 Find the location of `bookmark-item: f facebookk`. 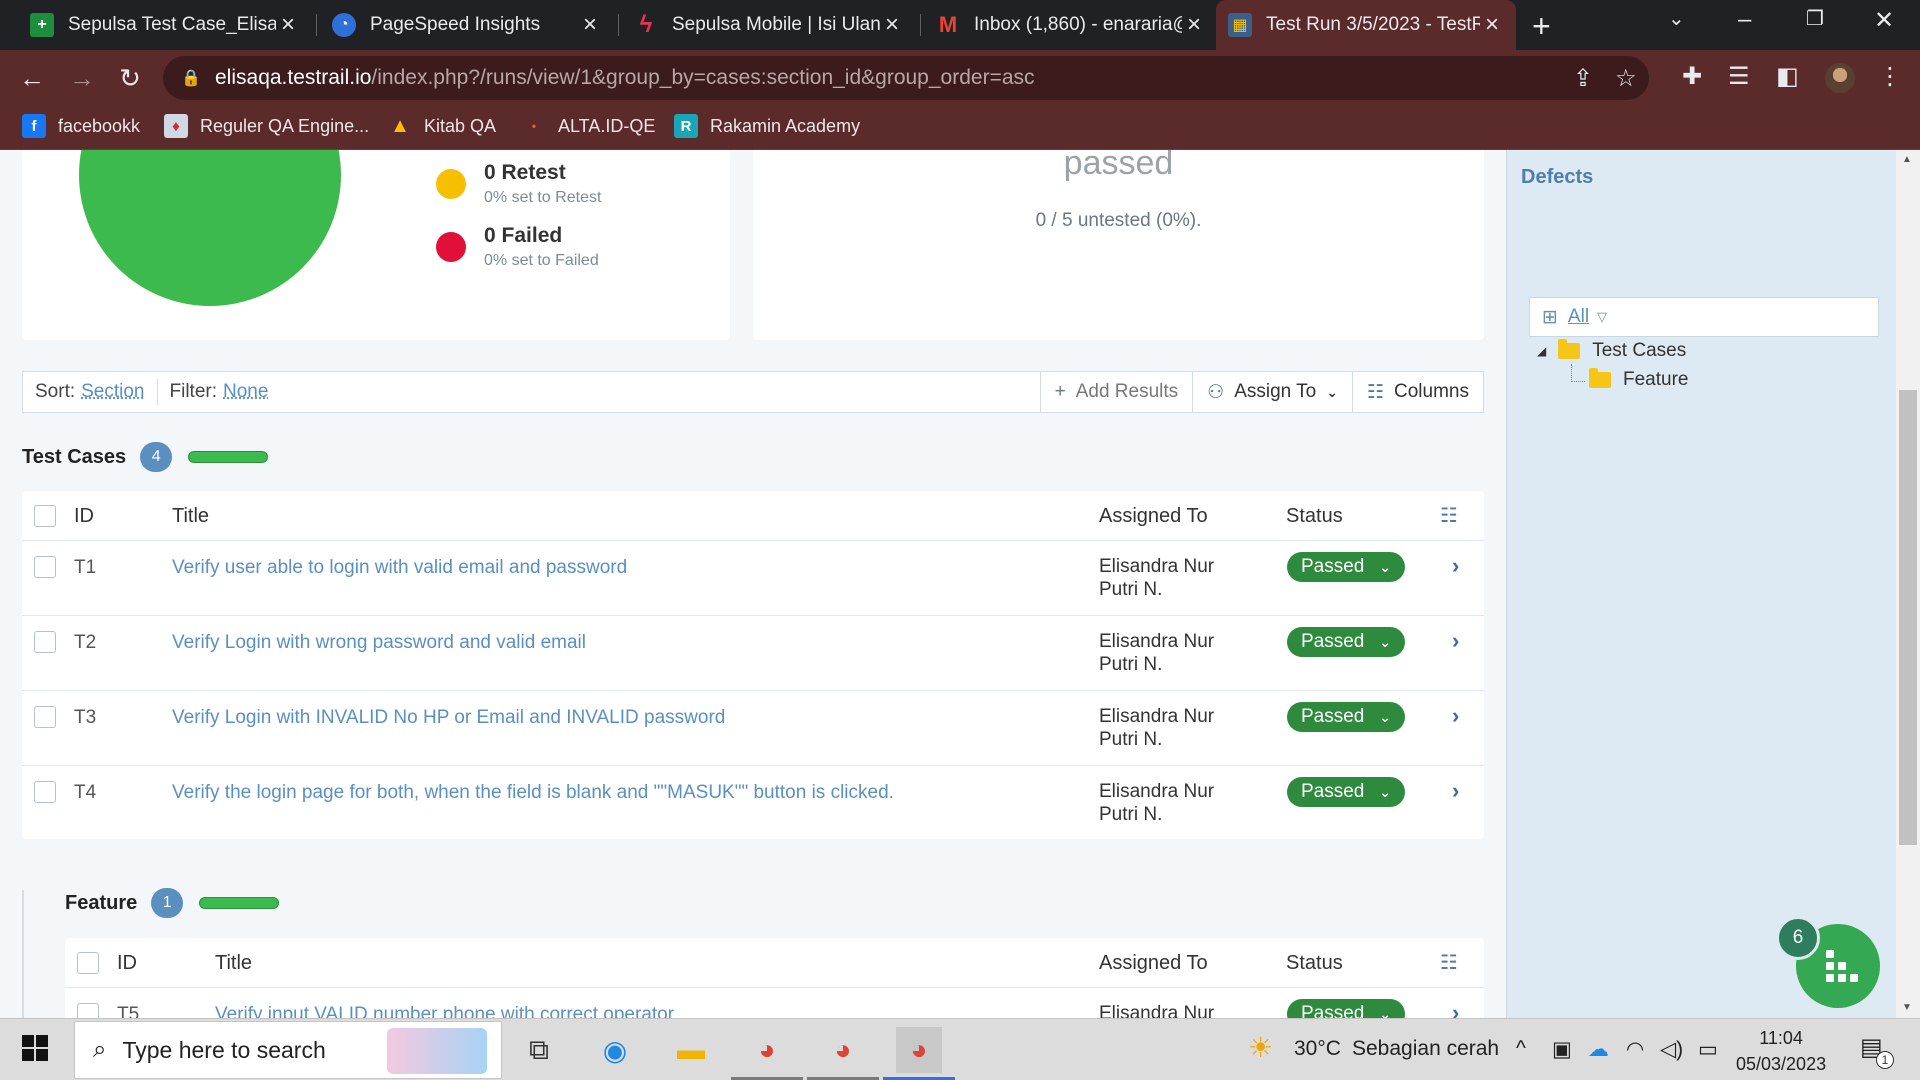

bookmark-item: f facebookk is located at coordinates (81, 126).